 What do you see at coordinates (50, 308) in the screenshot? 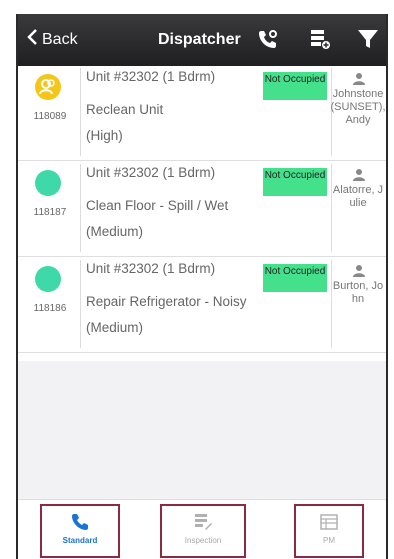
I see `work-order-id: 118186` at bounding box center [50, 308].